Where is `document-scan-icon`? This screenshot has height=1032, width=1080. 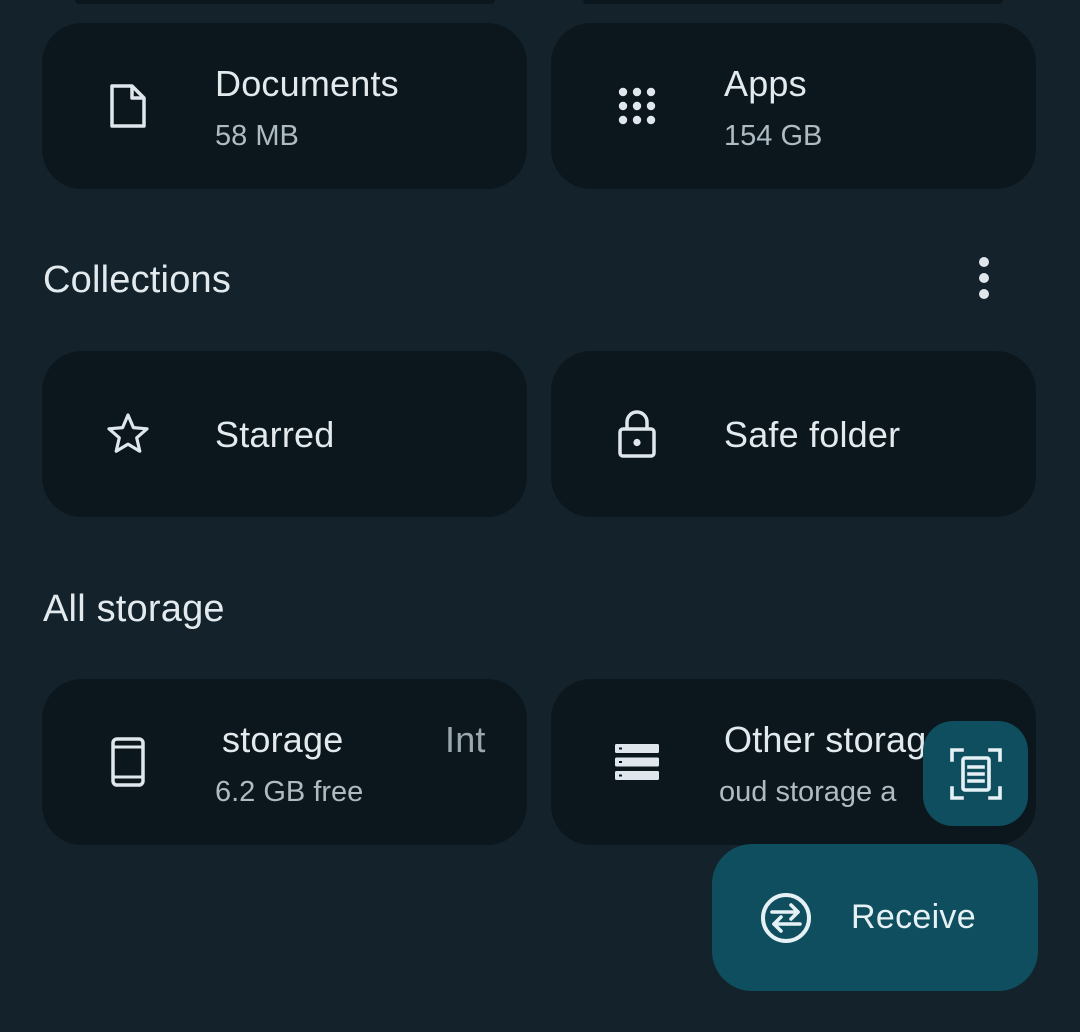
document-scan-icon is located at coordinates (975, 773).